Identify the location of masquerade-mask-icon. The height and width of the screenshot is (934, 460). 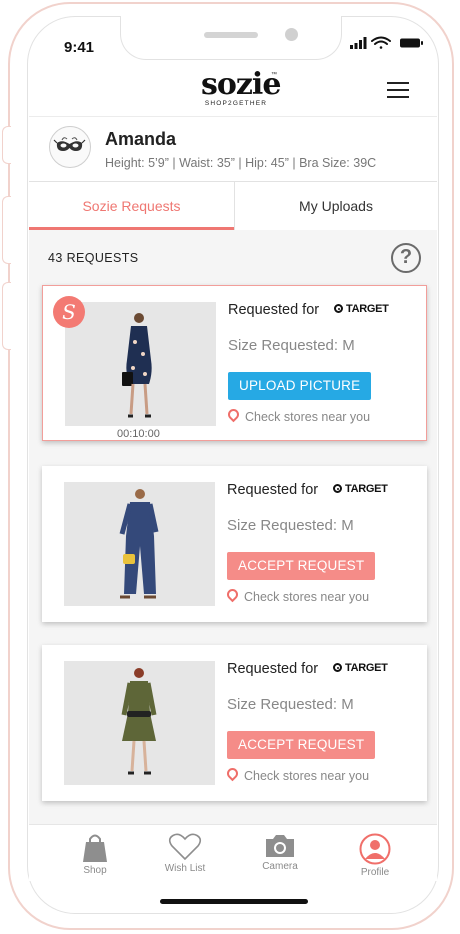
(69, 144).